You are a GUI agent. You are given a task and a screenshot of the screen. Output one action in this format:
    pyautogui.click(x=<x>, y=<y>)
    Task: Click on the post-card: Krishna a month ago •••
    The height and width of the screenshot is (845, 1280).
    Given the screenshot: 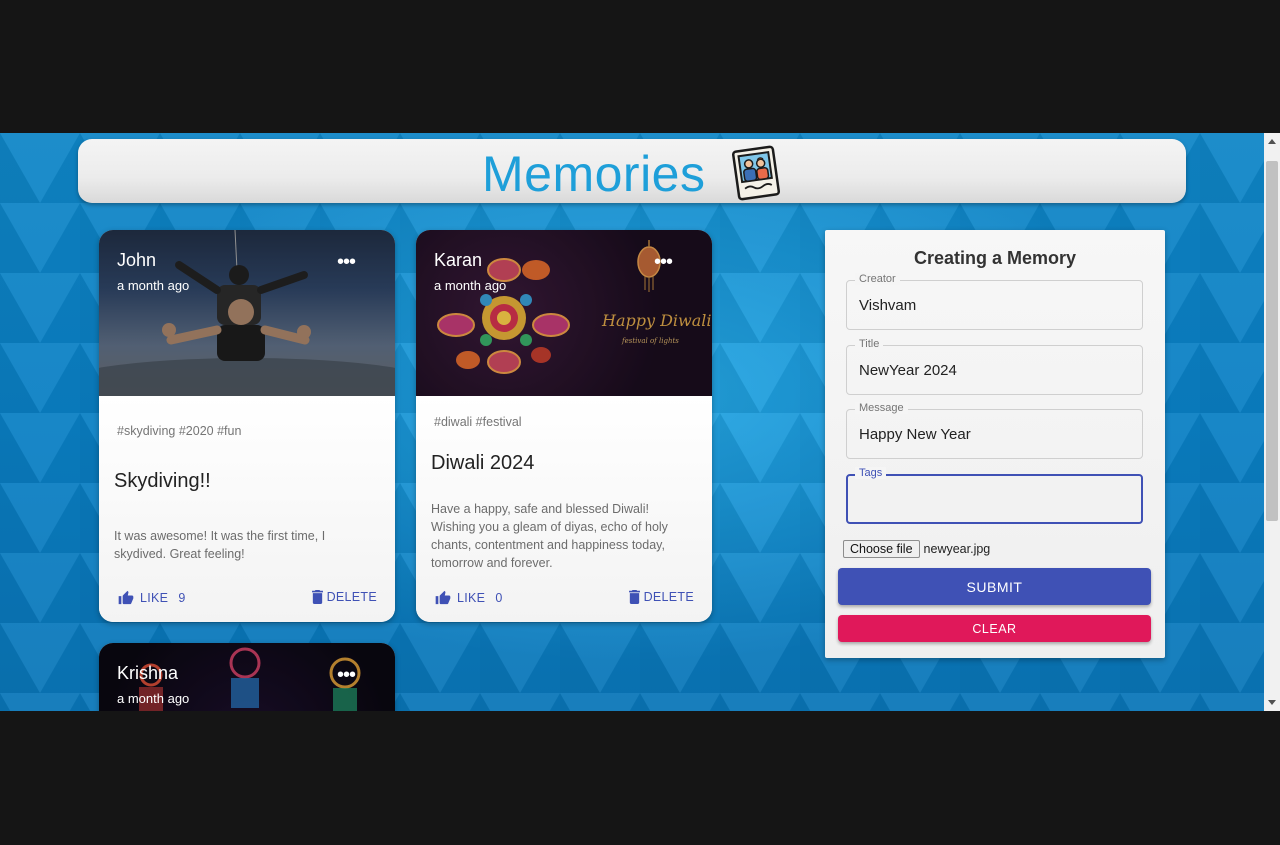 What is the action you would take?
    pyautogui.click(x=247, y=677)
    